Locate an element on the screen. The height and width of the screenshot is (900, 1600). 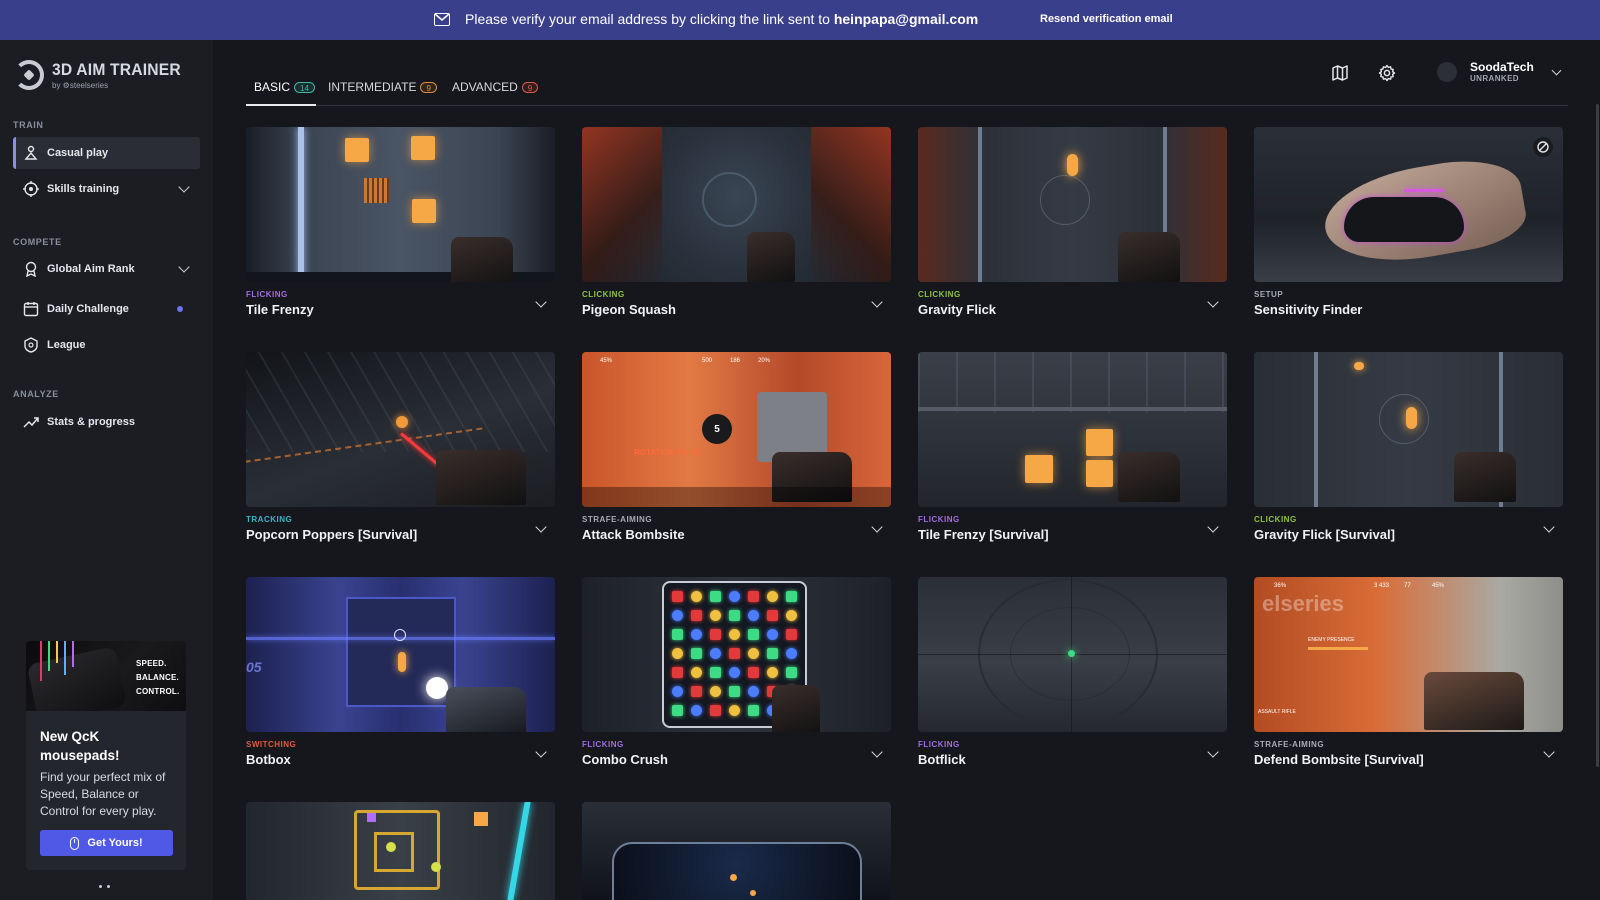
shield-icon is located at coordinates (31, 345).